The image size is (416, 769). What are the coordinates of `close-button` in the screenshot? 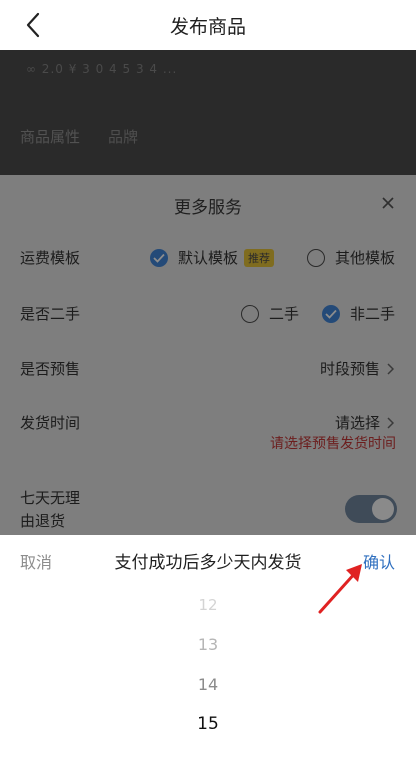 It's located at (390, 205).